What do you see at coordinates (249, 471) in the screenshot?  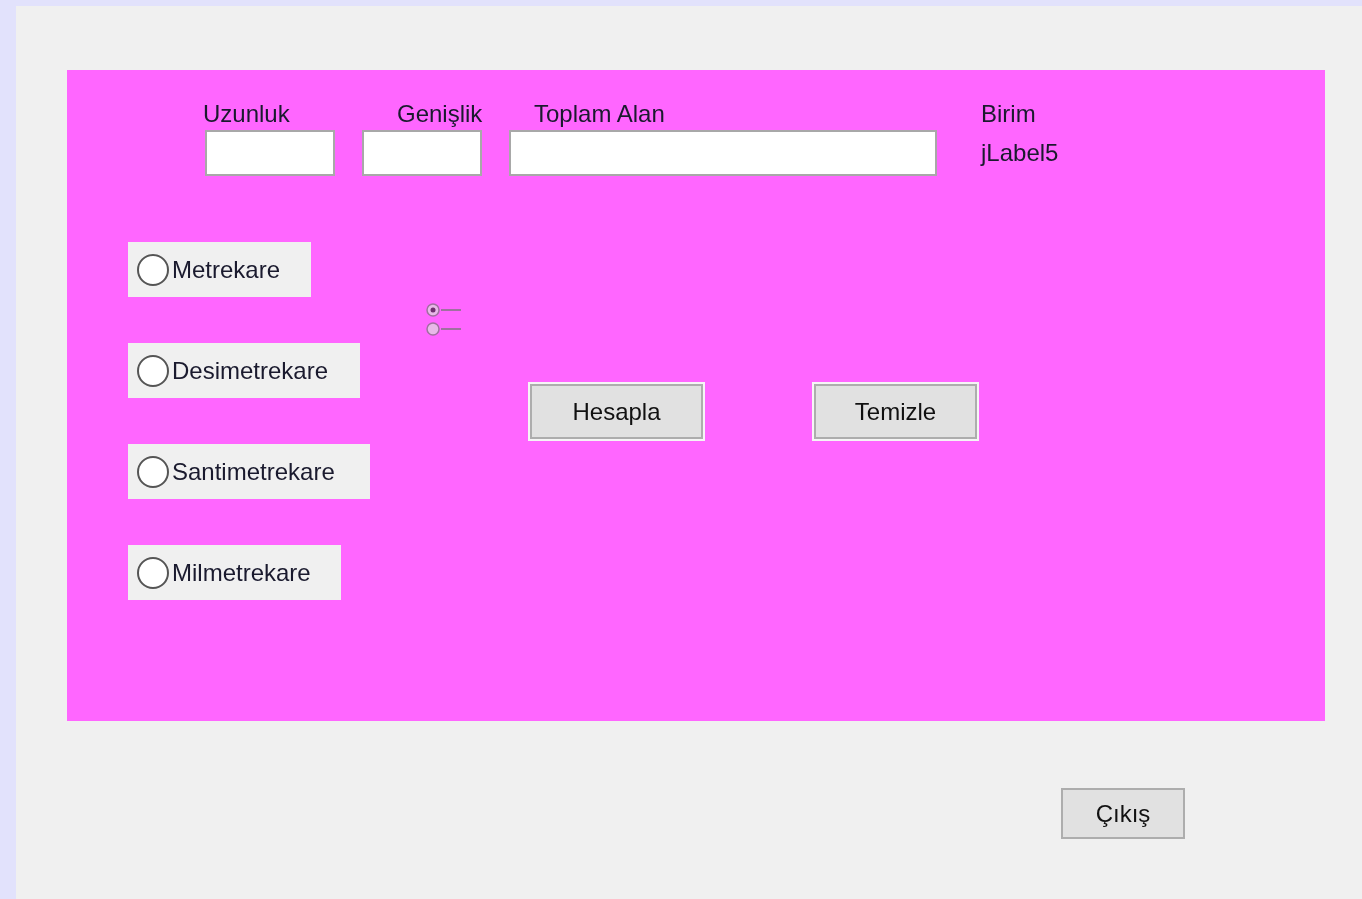 I see `radio-option: Santimetrekare` at bounding box center [249, 471].